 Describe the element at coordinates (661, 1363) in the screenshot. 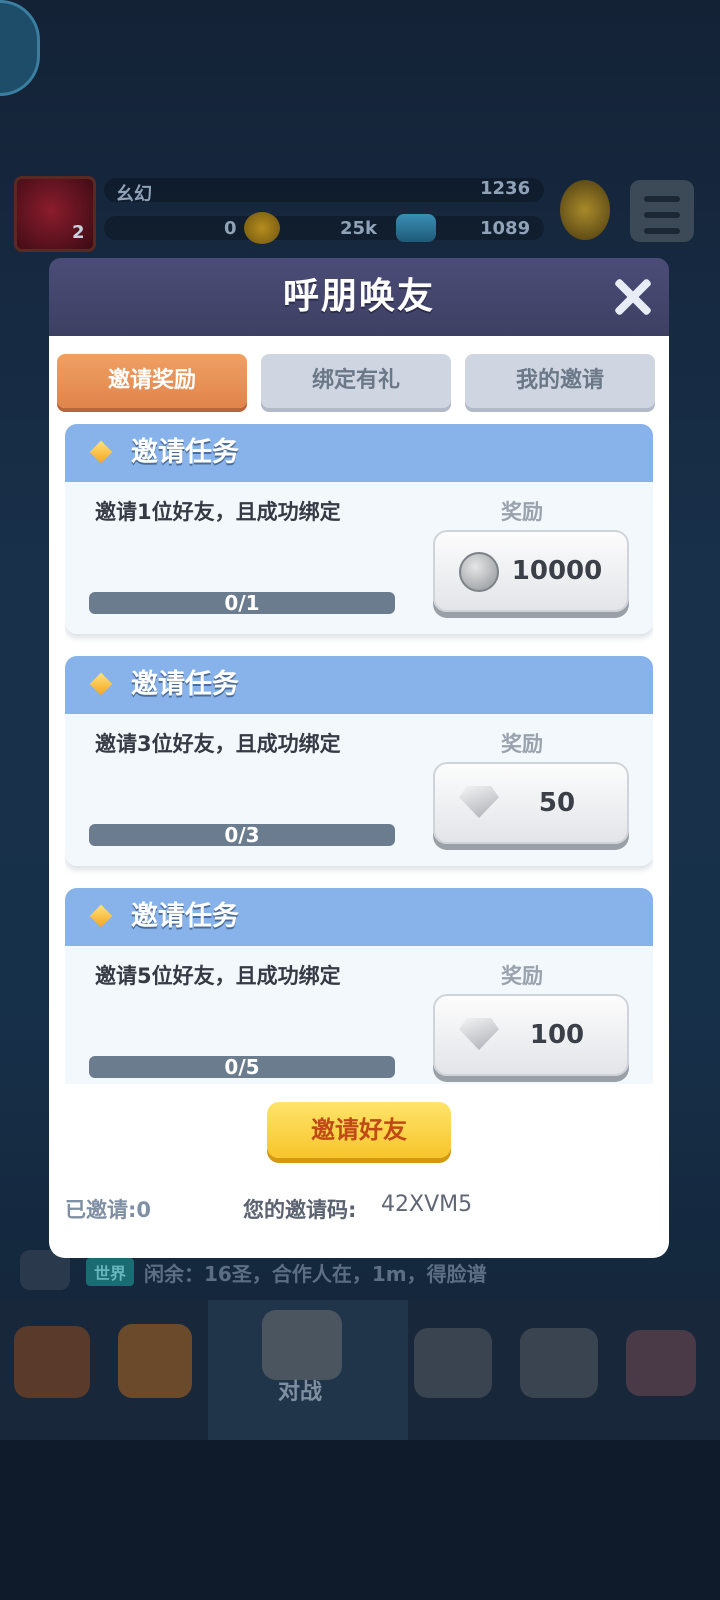

I see `heart-icon` at that location.